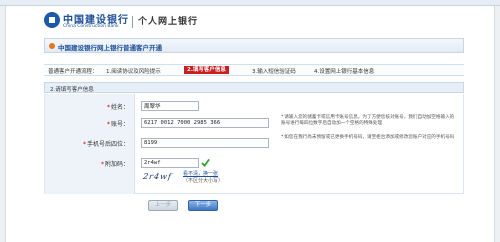 This screenshot has height=242, width=500. Describe the element at coordinates (117, 107) in the screenshot. I see `name-label: *姓名：` at that location.